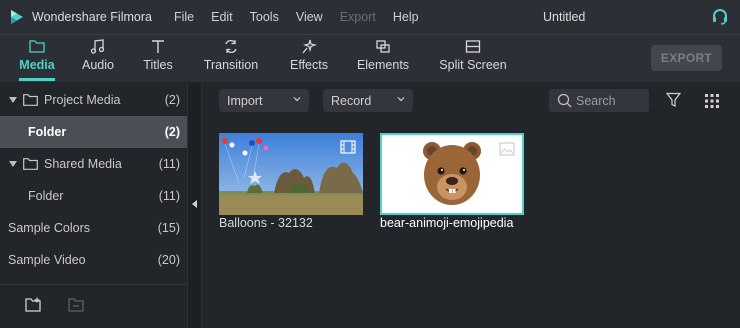 Image resolution: width=740 pixels, height=328 pixels. Describe the element at coordinates (37, 65) in the screenshot. I see `tab-media-label: Media` at that location.